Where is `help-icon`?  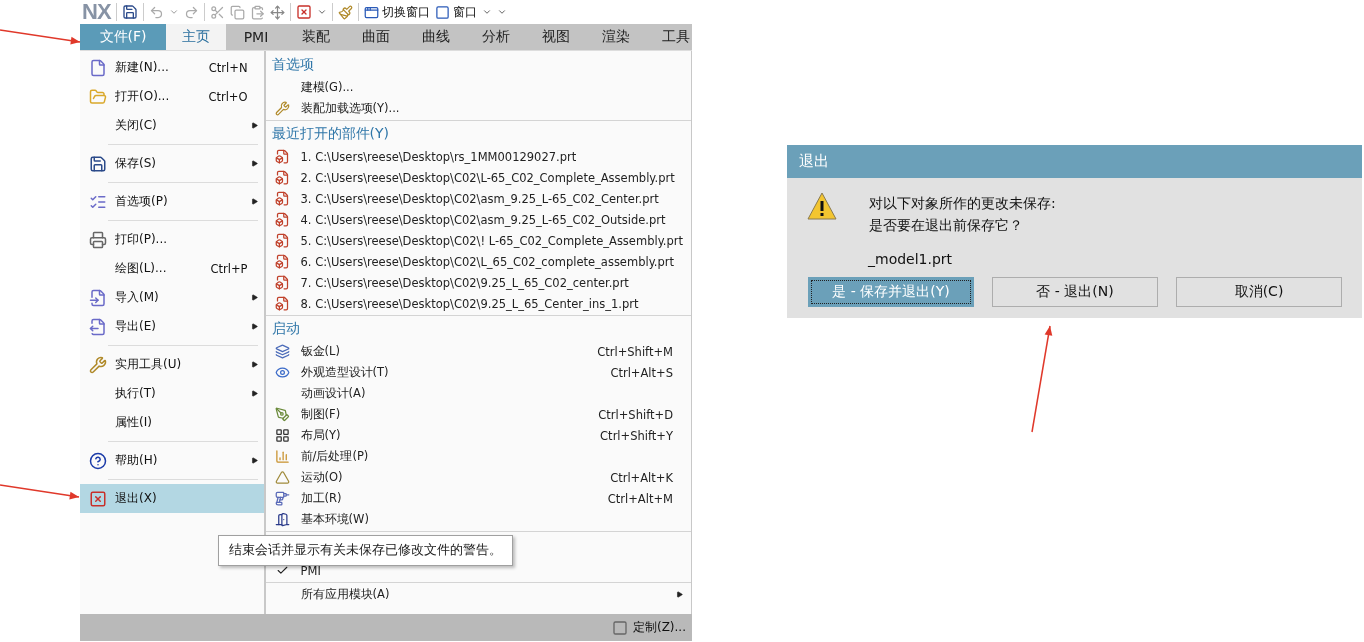
help-icon is located at coordinates (97, 460).